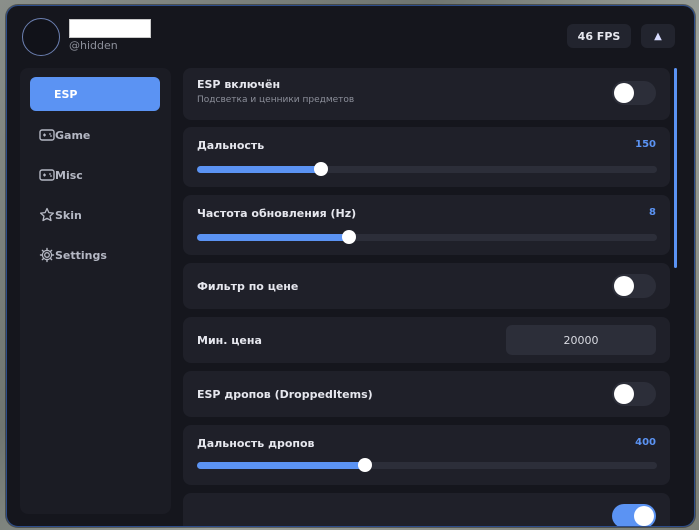  What do you see at coordinates (599, 36) in the screenshot?
I see `fps-badge: 46 FPS` at bounding box center [599, 36].